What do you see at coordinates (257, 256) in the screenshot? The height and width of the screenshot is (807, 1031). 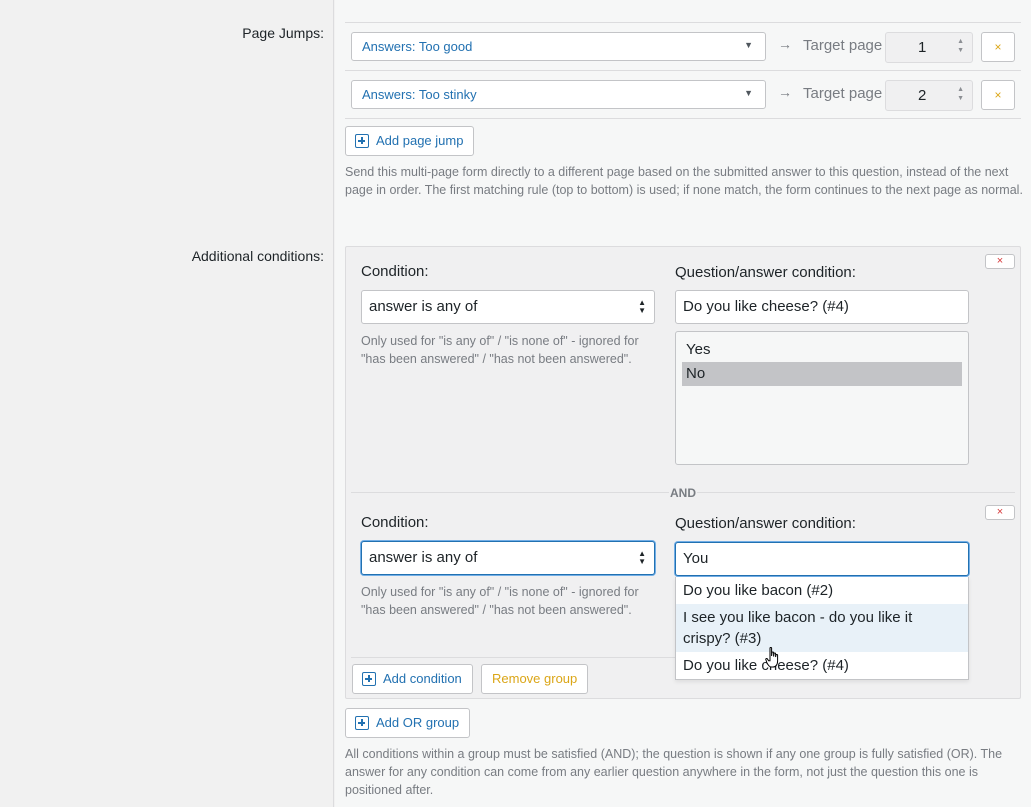 I see `additional-conditions-label: Additional conditions:` at bounding box center [257, 256].